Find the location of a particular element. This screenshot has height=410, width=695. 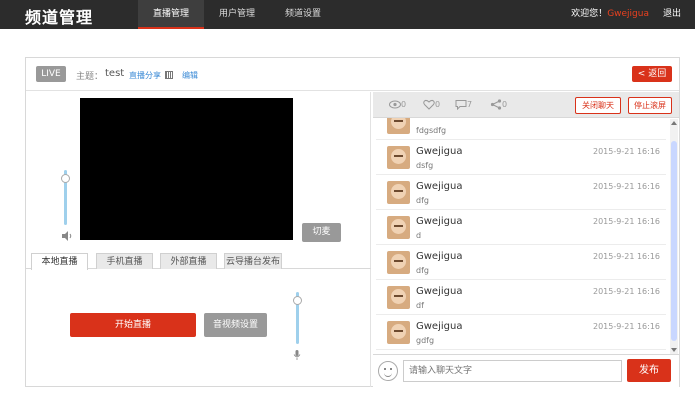

app-logo: 频道管理 is located at coordinates (59, 17).